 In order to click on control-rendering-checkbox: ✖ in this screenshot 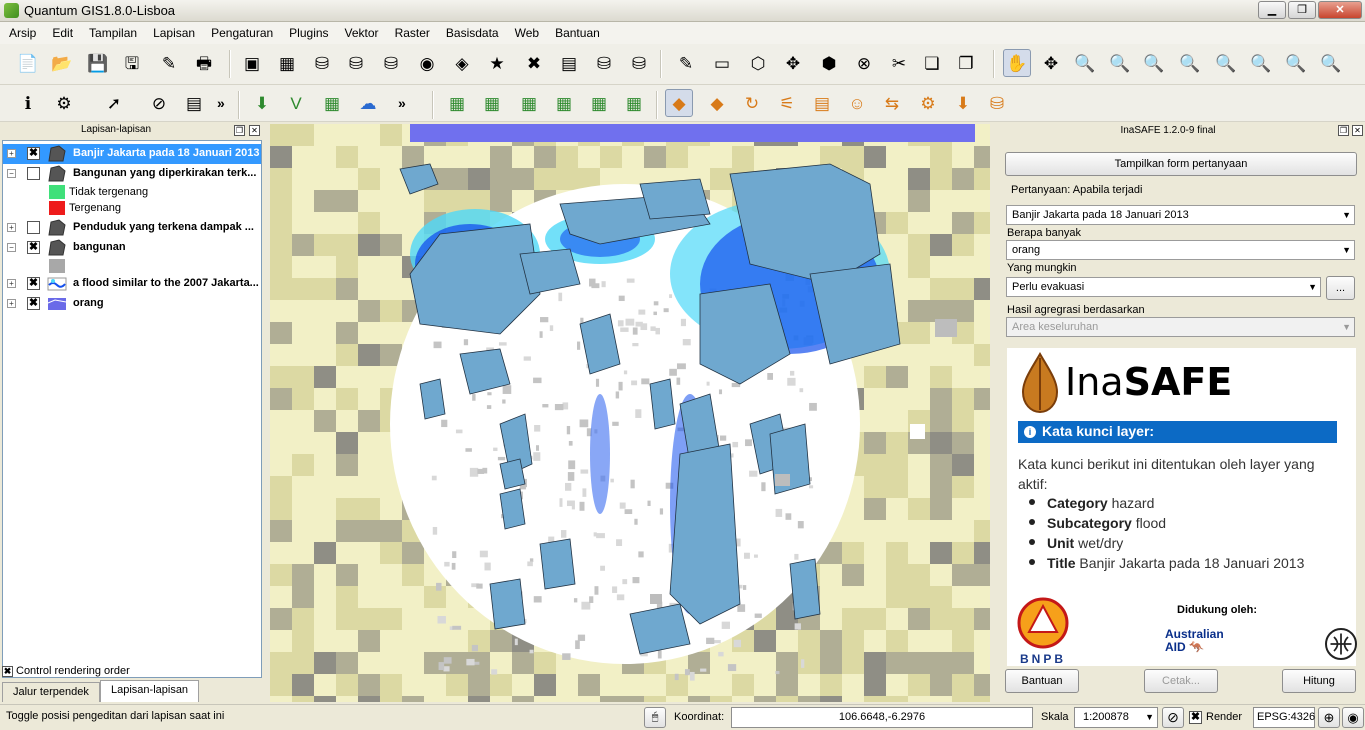, I will do `click(7, 671)`.